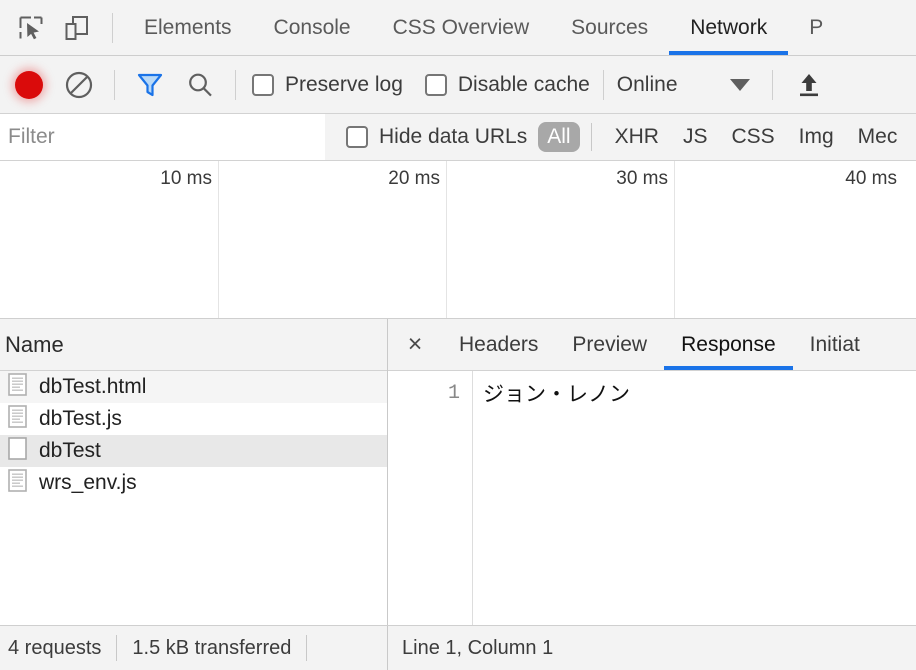 The width and height of the screenshot is (916, 670). I want to click on disable-cache-label: Disable cache, so click(523, 84).